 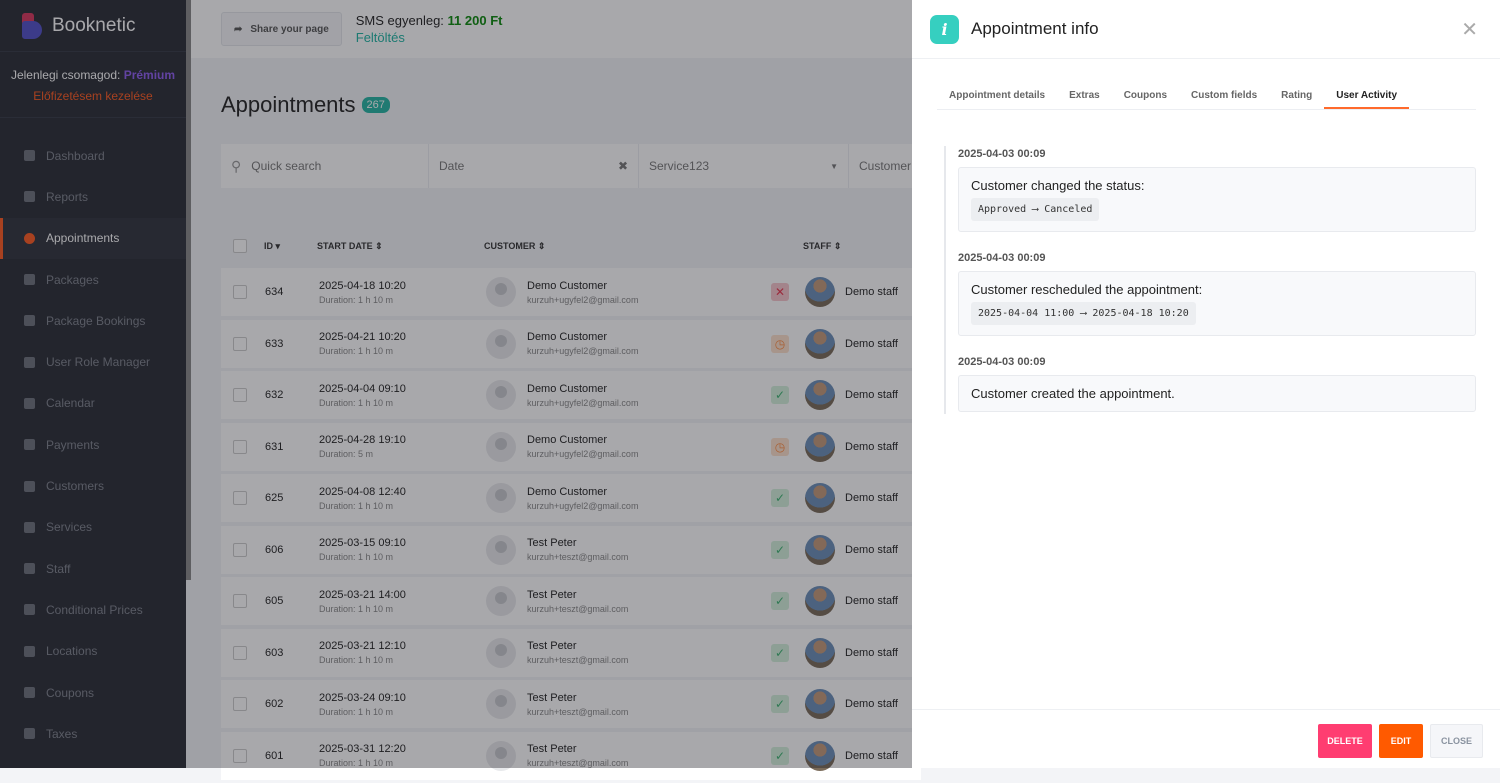 What do you see at coordinates (1456, 741) in the screenshot?
I see `close-button: CLOSE` at bounding box center [1456, 741].